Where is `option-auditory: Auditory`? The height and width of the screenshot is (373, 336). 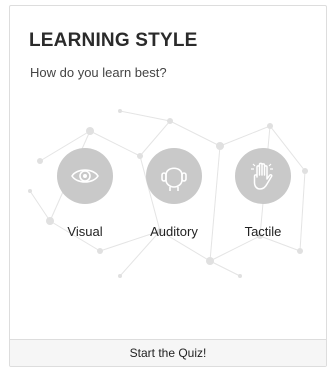
option-auditory: Auditory is located at coordinates (174, 193).